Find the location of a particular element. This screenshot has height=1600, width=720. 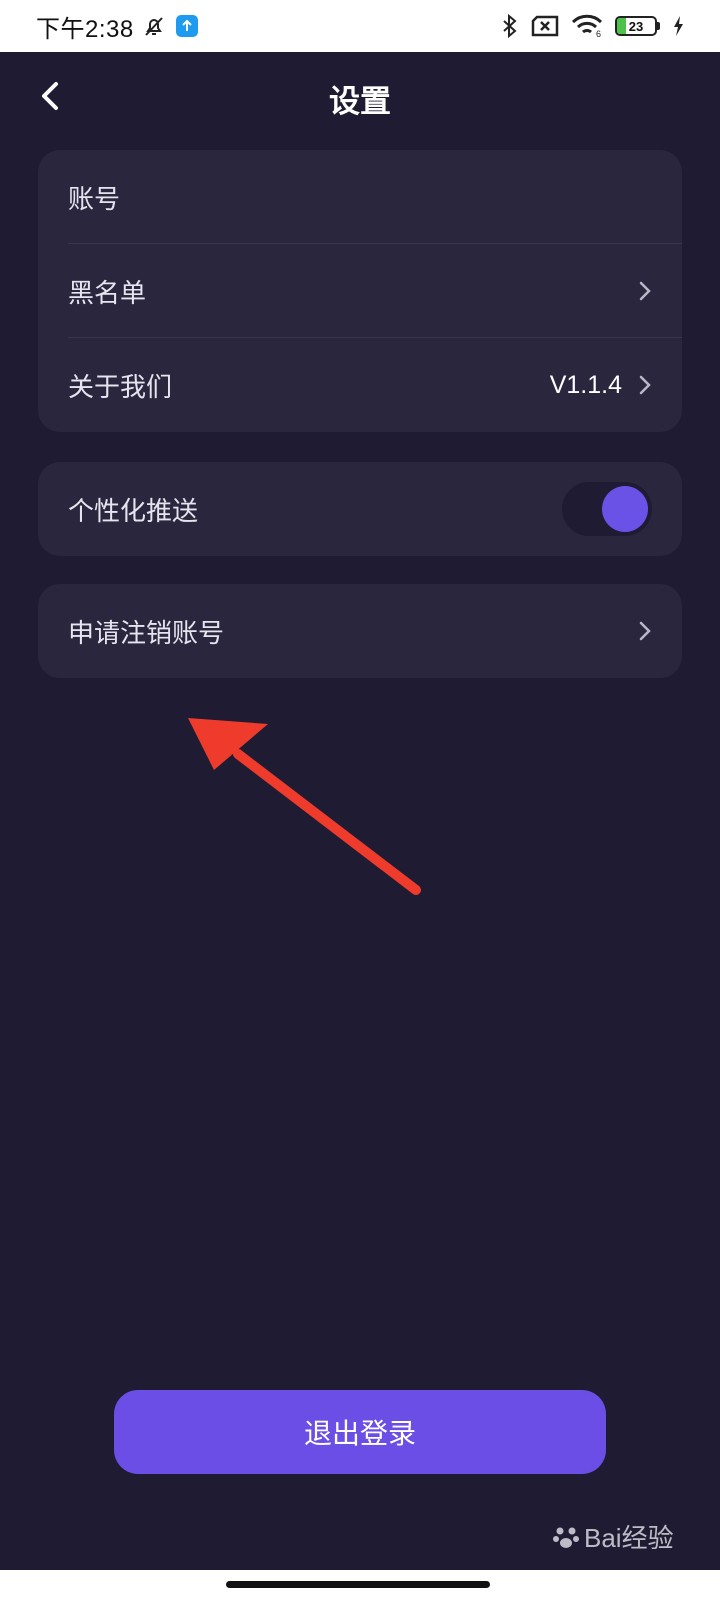

status-right-icons: 6 23 is located at coordinates (592, 26).